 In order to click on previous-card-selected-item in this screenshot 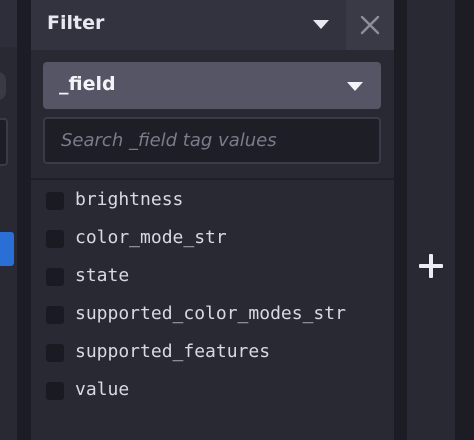, I will do `click(7, 249)`.